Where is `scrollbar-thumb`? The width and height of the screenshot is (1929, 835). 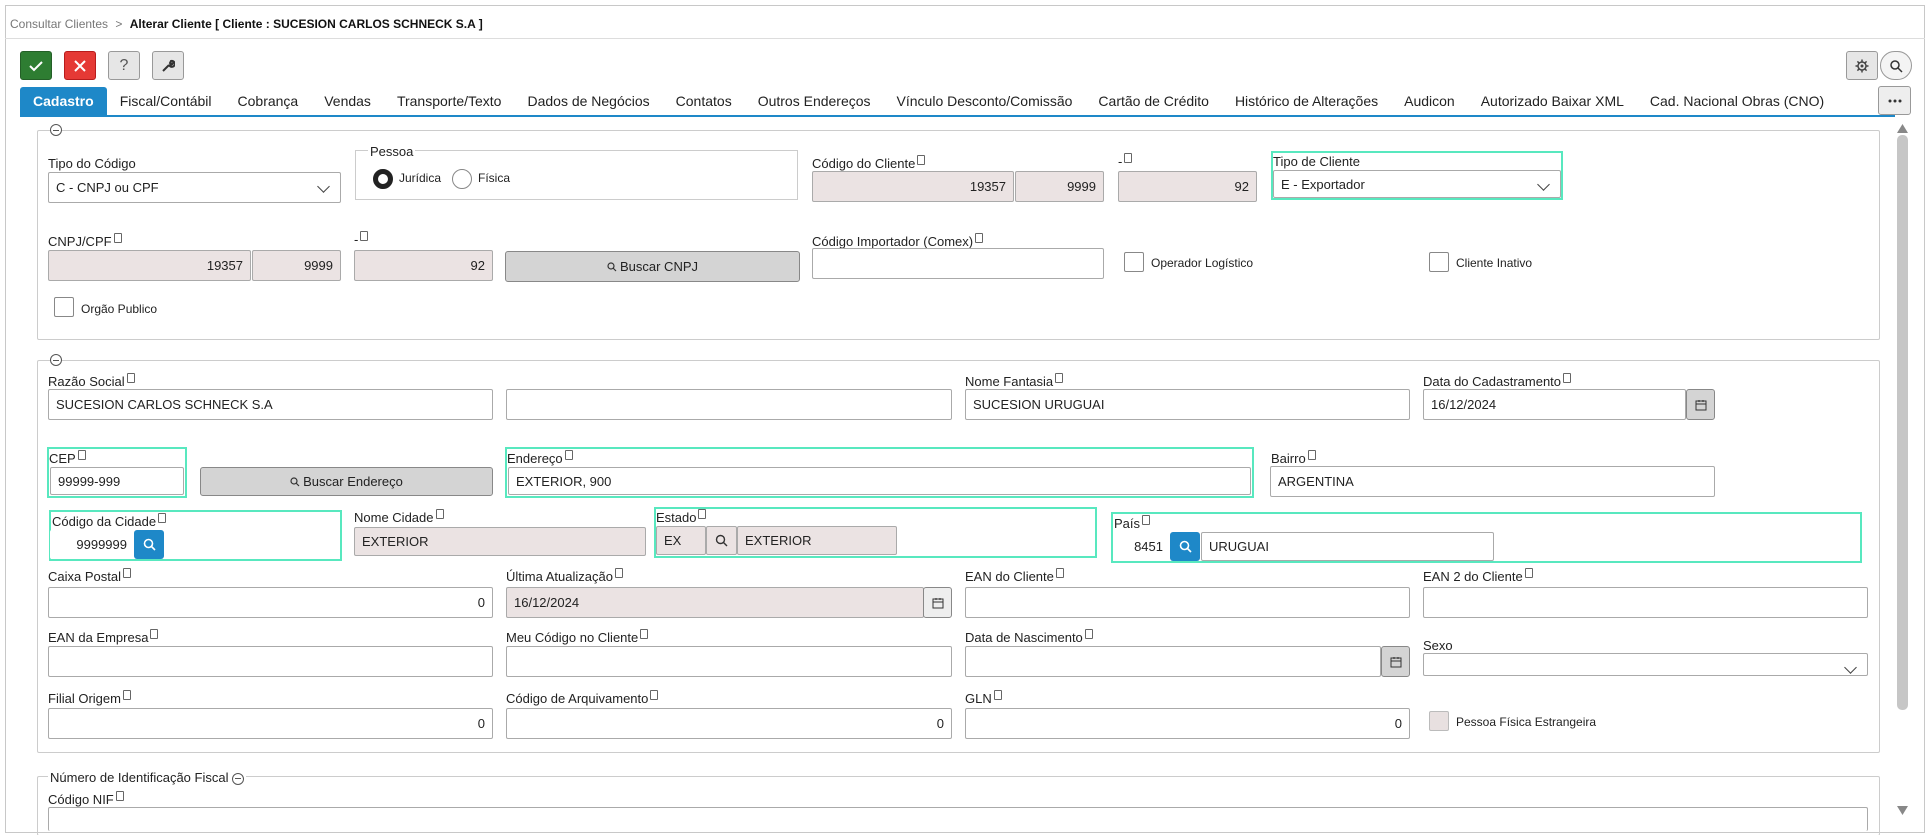 scrollbar-thumb is located at coordinates (1902, 422).